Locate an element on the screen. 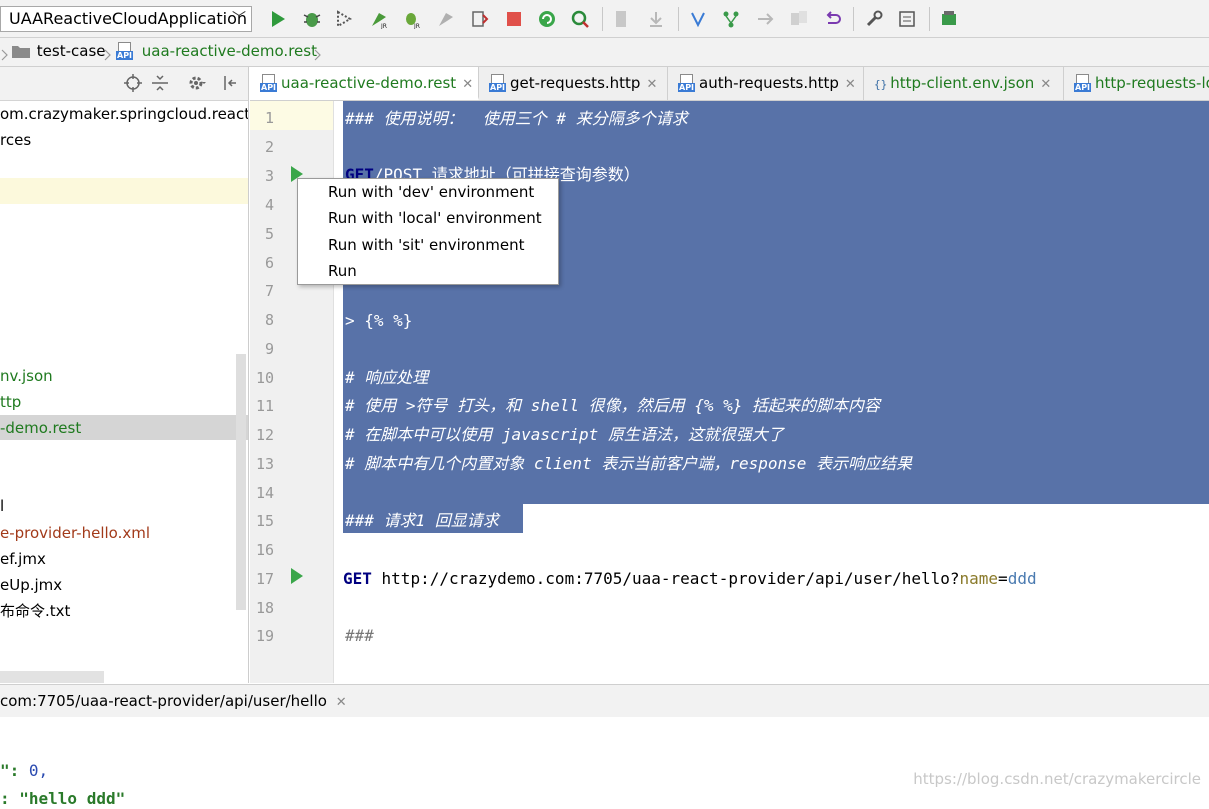  tree-item: nv.json is located at coordinates (124, 376).